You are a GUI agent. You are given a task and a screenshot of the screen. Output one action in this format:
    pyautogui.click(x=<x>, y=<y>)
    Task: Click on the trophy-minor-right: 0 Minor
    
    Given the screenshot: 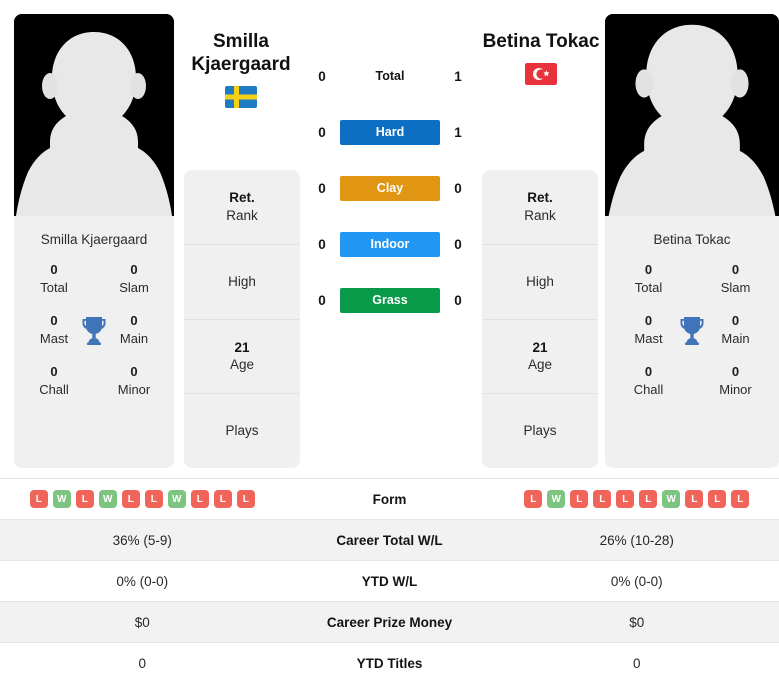 What is the action you would take?
    pyautogui.click(x=735, y=380)
    